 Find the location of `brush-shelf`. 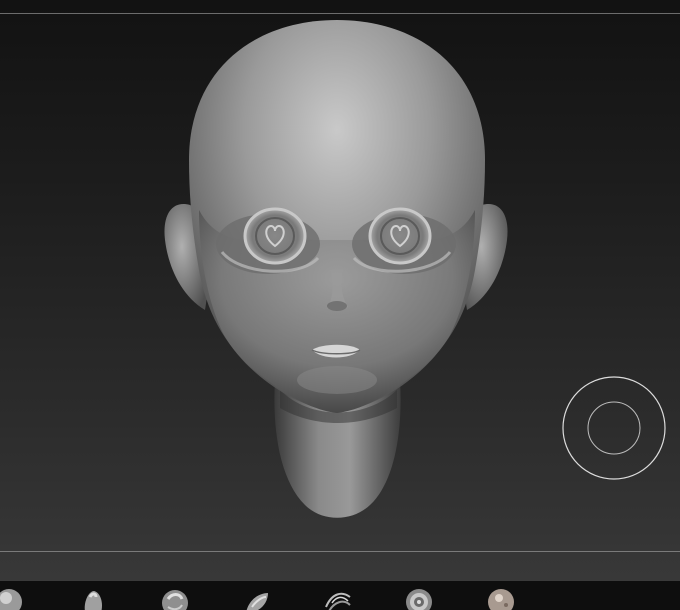

brush-shelf is located at coordinates (340, 595).